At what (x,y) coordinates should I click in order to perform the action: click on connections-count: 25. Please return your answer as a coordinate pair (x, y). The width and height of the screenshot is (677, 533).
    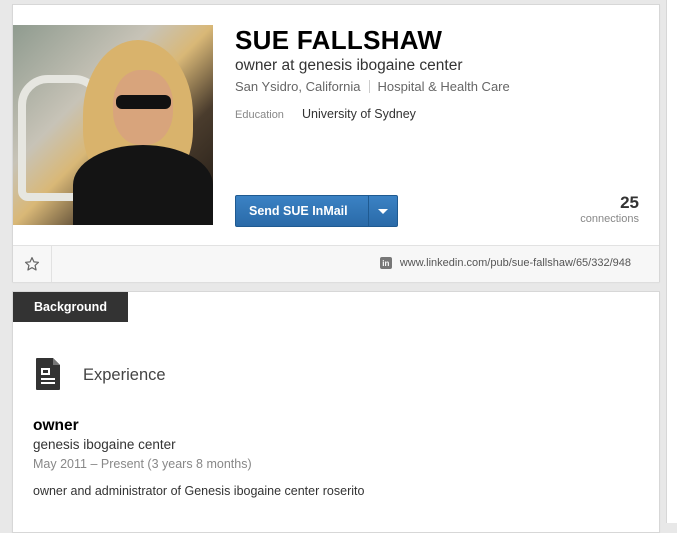
    Looking at the image, I should click on (629, 202).